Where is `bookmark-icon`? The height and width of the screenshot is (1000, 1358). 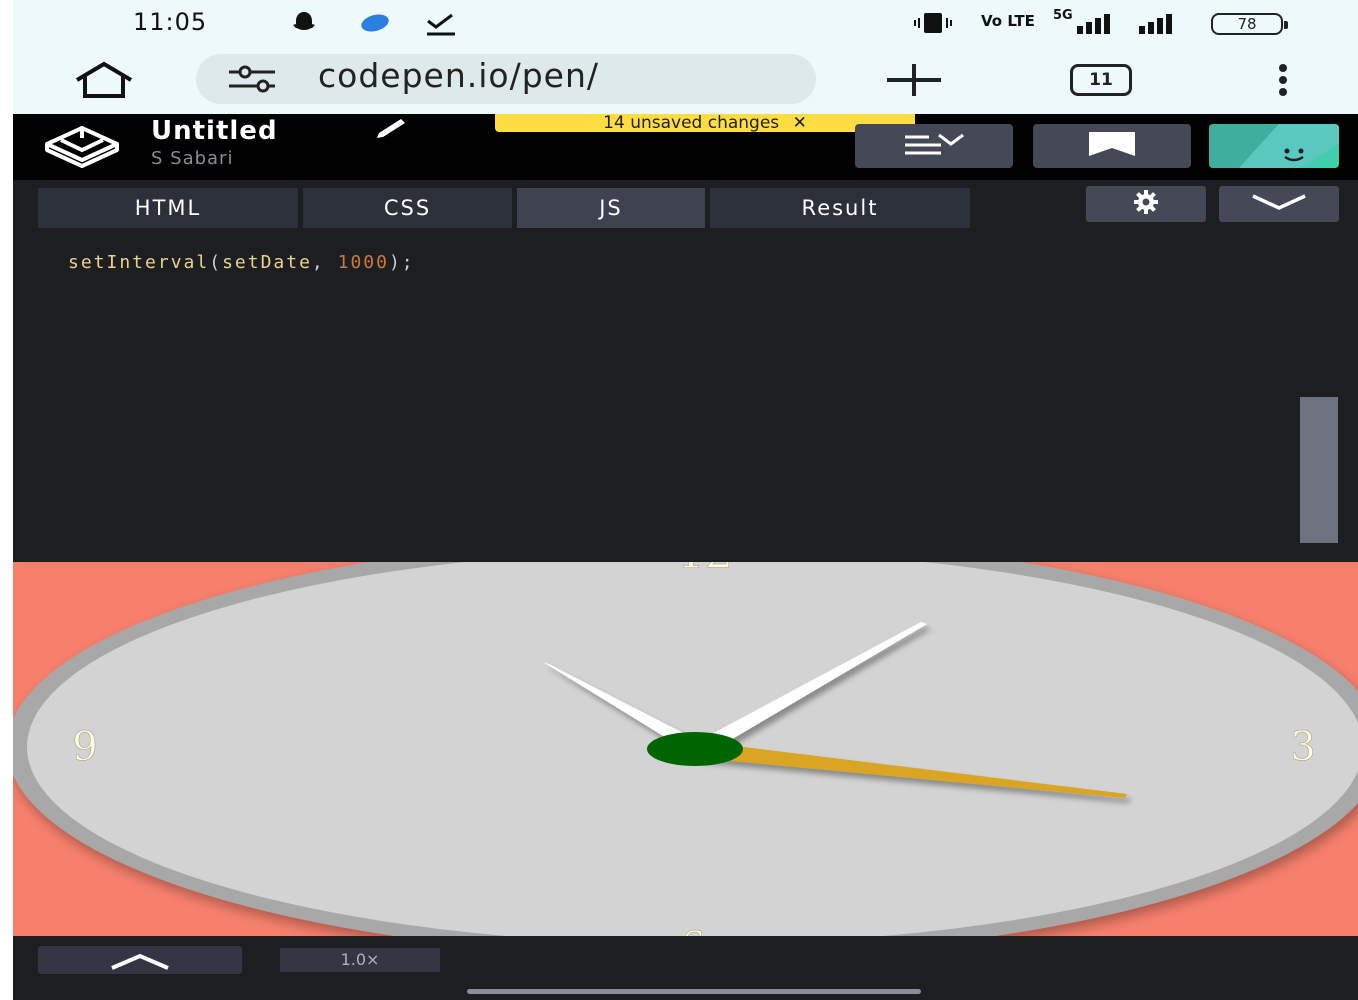
bookmark-icon is located at coordinates (1112, 146).